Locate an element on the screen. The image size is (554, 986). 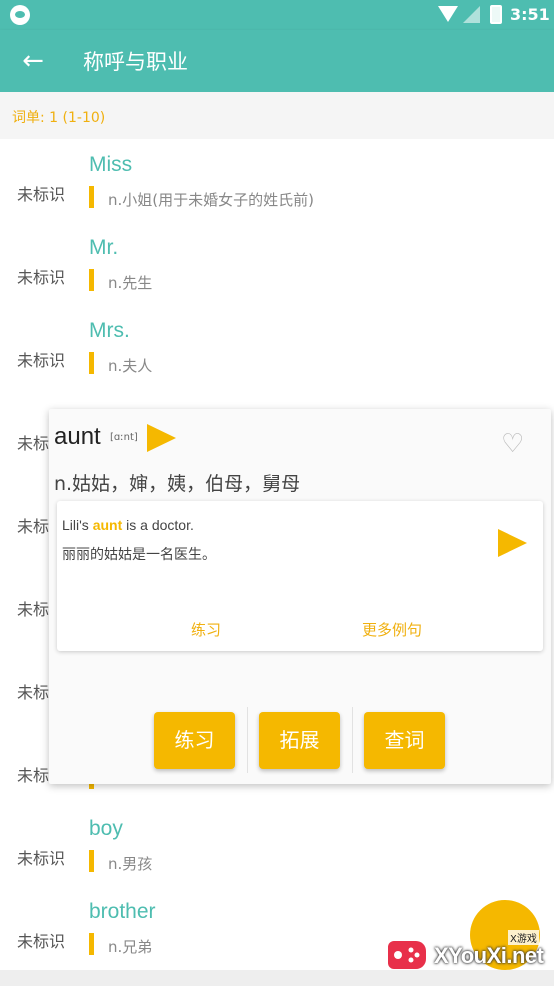
battery-icon is located at coordinates (496, 14).